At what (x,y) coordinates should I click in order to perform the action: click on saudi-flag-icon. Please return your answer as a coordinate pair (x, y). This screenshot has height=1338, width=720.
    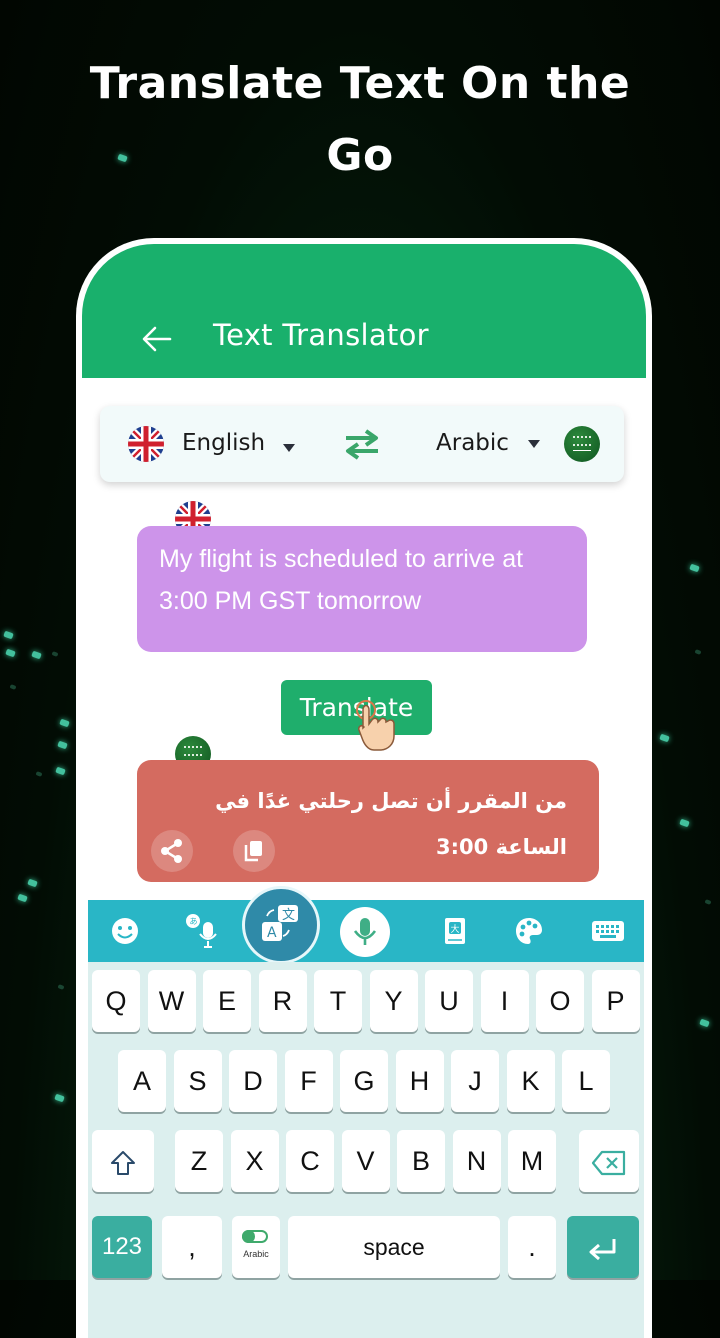
    Looking at the image, I should click on (582, 444).